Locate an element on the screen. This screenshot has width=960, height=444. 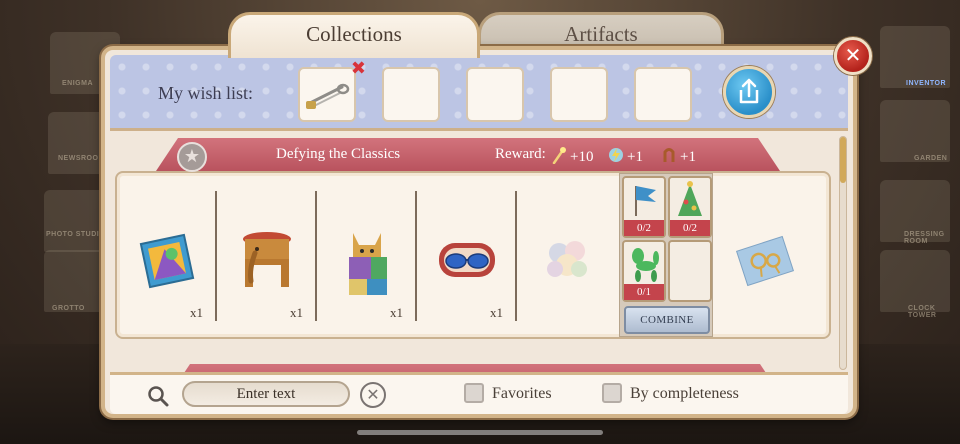
search-icon is located at coordinates (158, 396).